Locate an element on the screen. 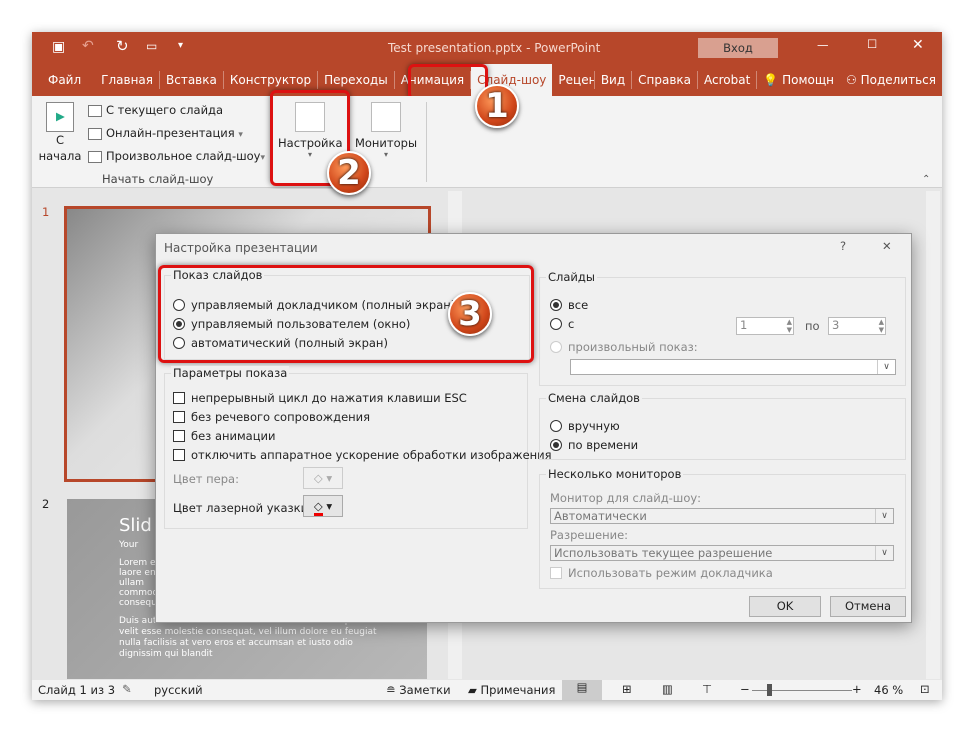  slideshow-view-button: ⊤ is located at coordinates (707, 689).